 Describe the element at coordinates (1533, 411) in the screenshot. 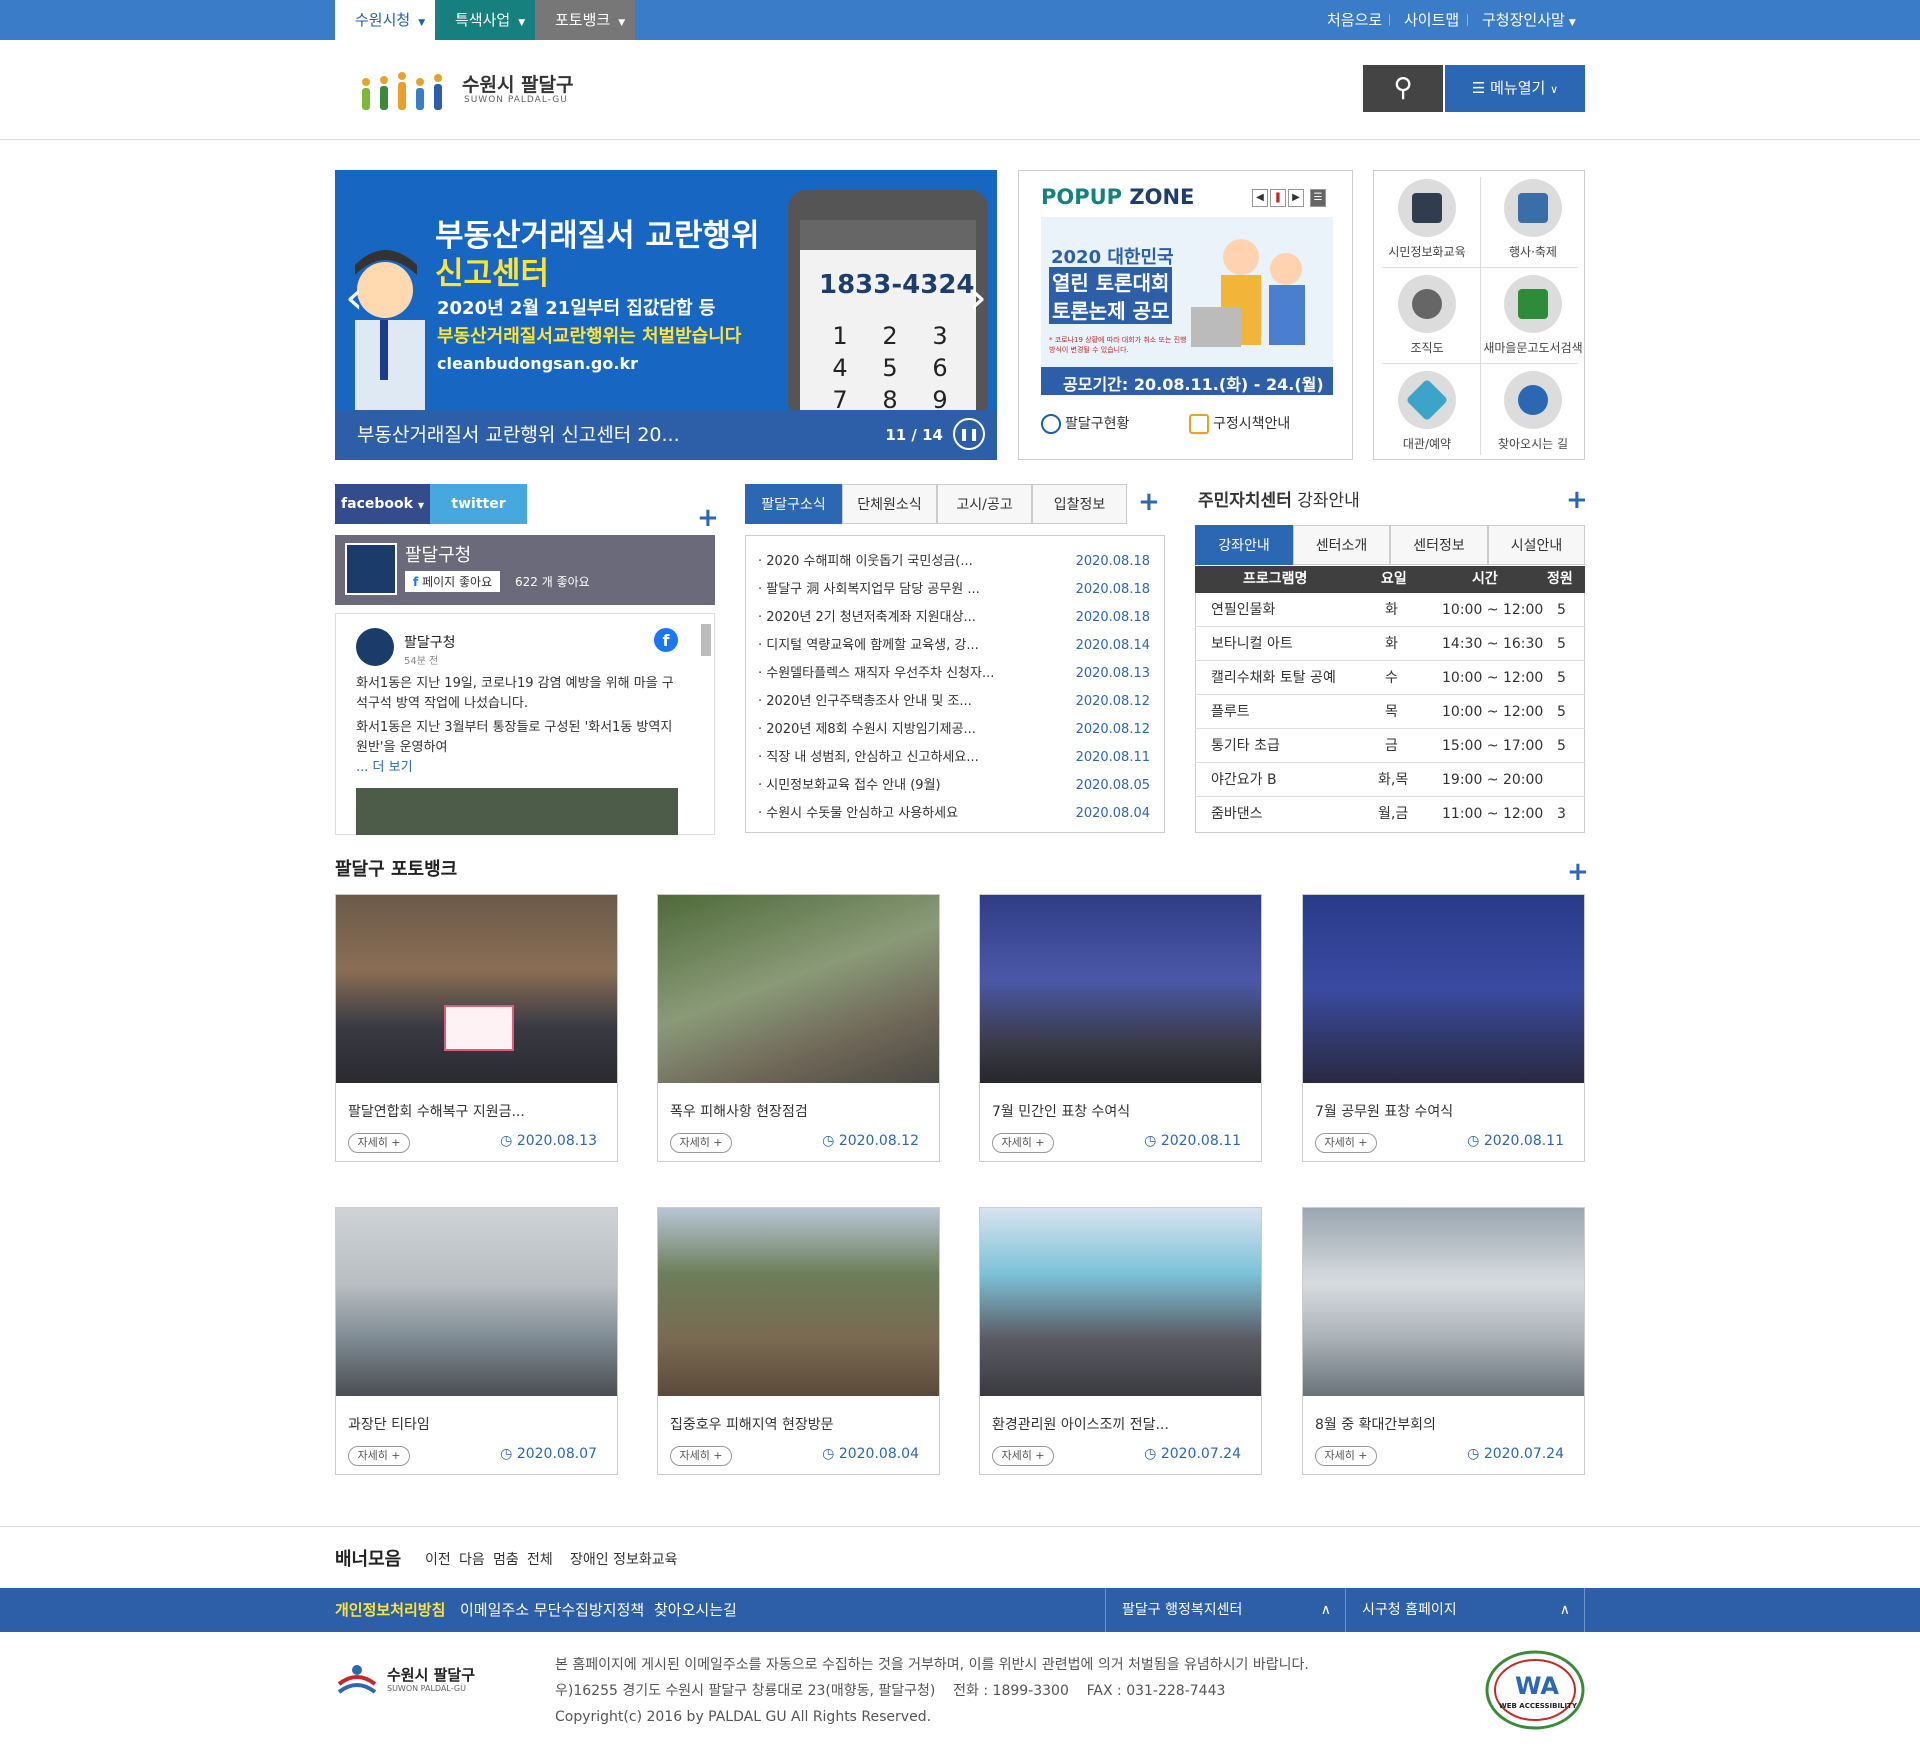

I see `quick-directions: 찾아오시는 길` at that location.